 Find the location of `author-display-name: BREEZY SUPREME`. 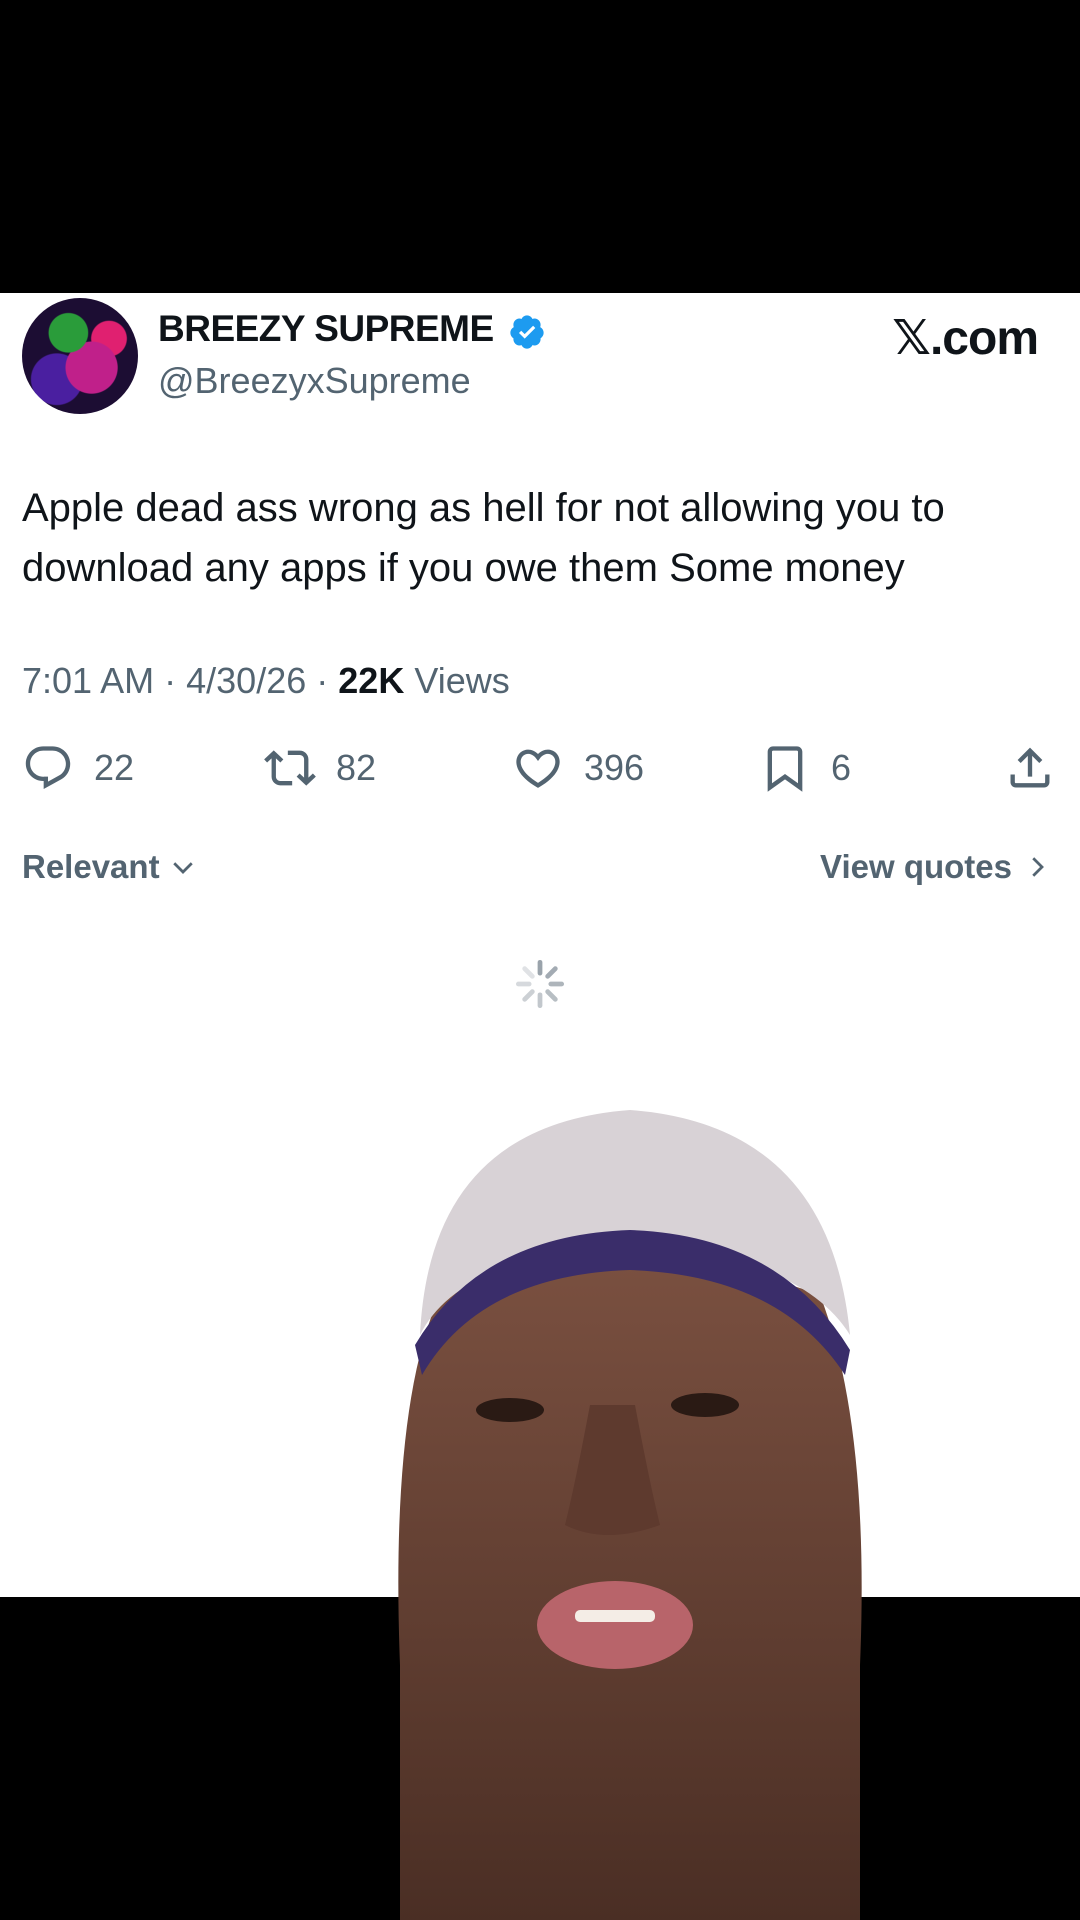

author-display-name: BREEZY SUPREME is located at coordinates (326, 329).